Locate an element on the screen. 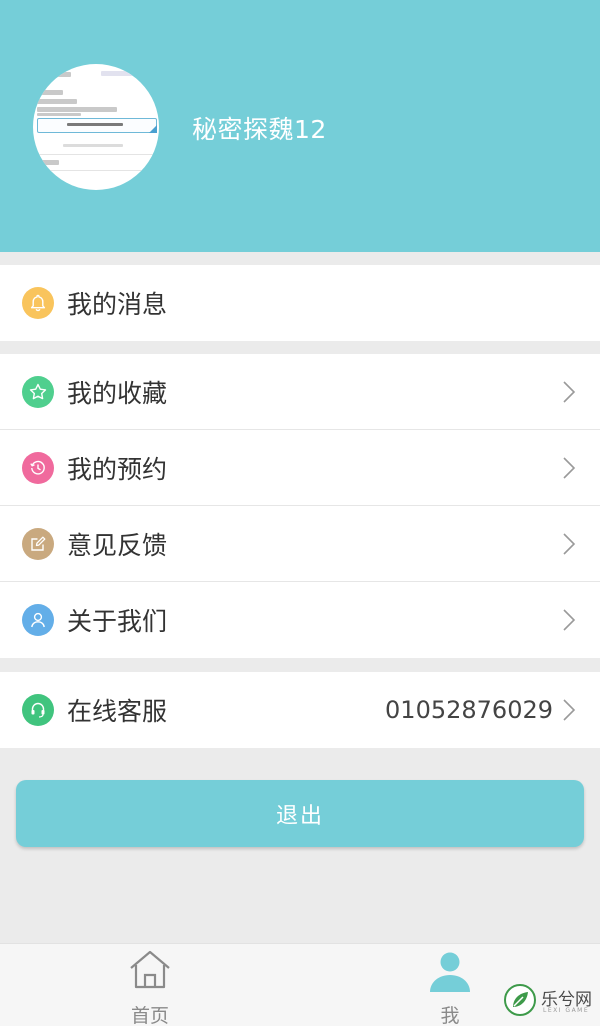 Image resolution: width=600 pixels, height=1026 pixels. menu-item-online-service: 在线客服 01052876029 is located at coordinates (300, 710).